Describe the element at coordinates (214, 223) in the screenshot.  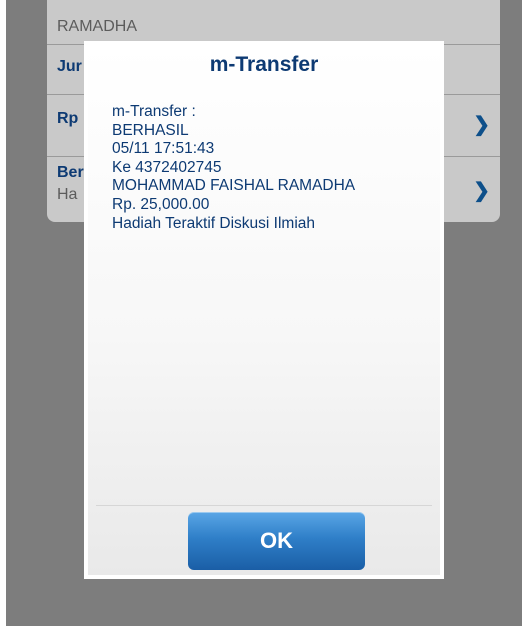
I see `message-line-description: Hadiah Teraktif Diskusi Ilmiah` at that location.